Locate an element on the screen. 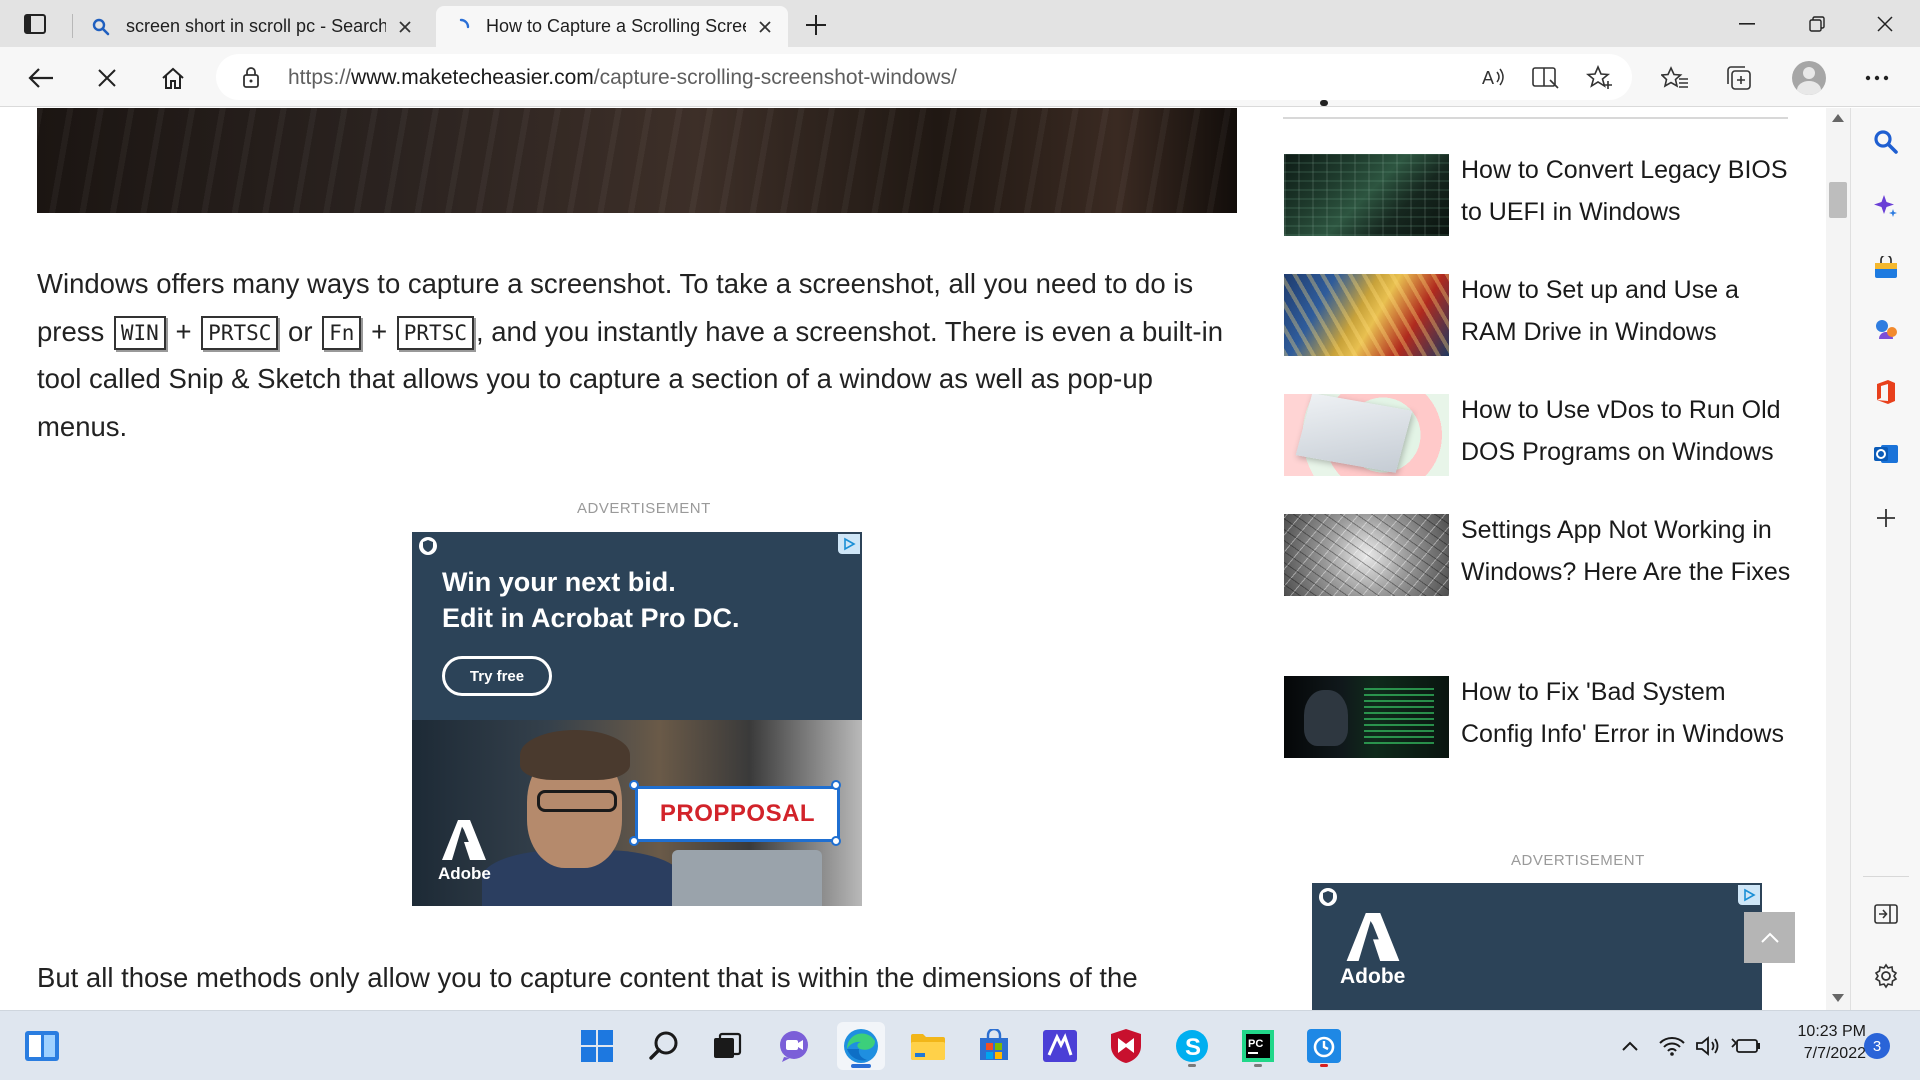  teams-chat-button is located at coordinates (794, 1046).